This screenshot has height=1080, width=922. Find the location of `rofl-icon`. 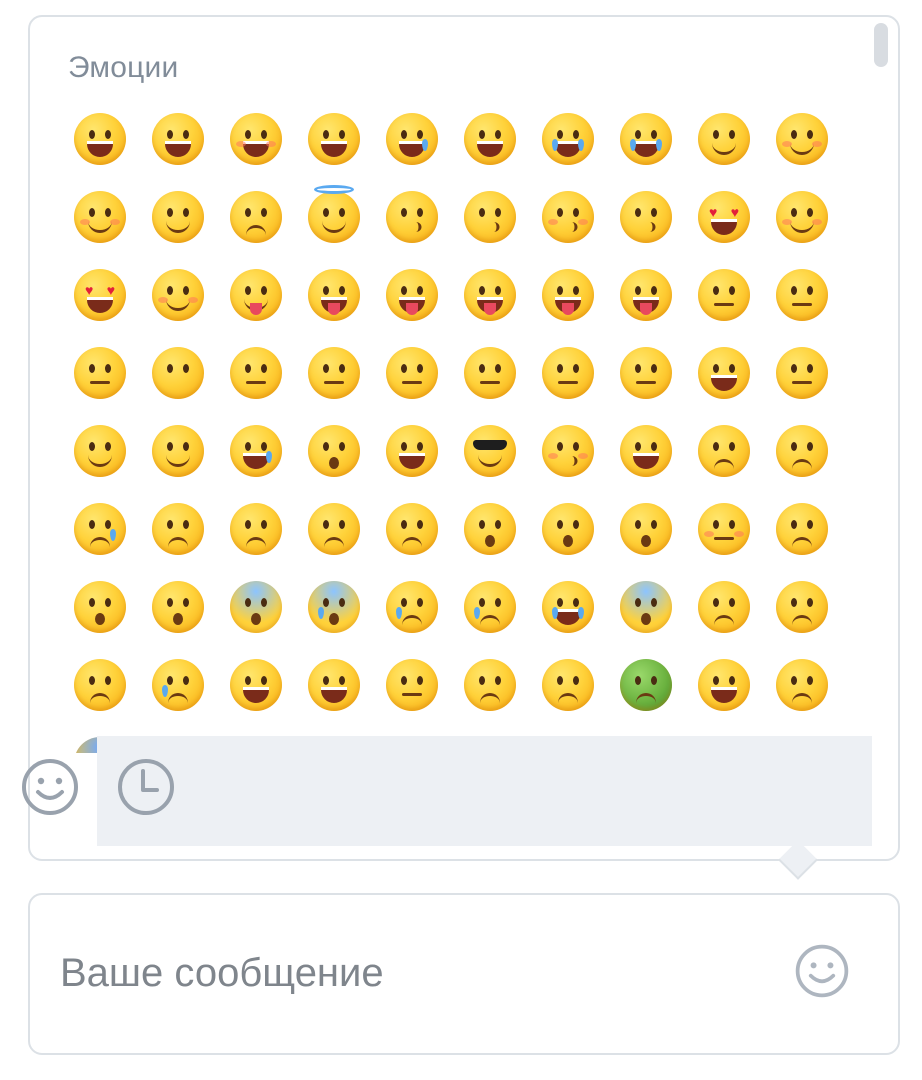

rofl-icon is located at coordinates (646, 139).